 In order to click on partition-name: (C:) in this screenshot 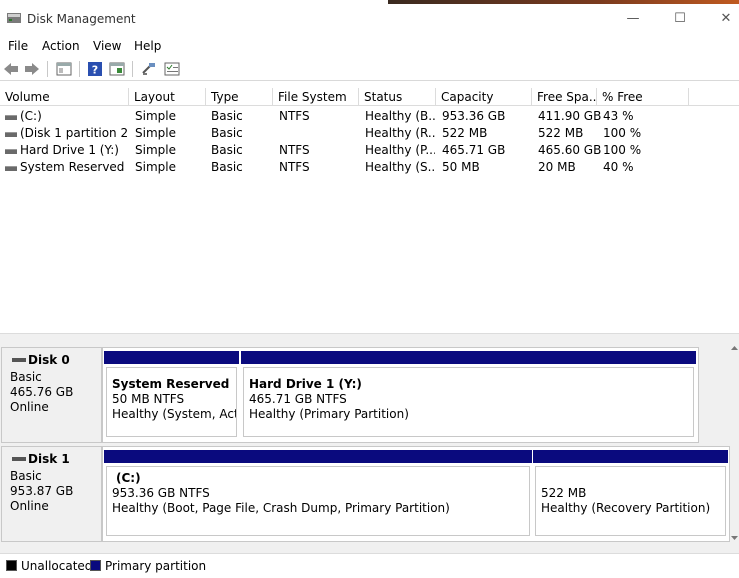, I will do `click(128, 478)`.